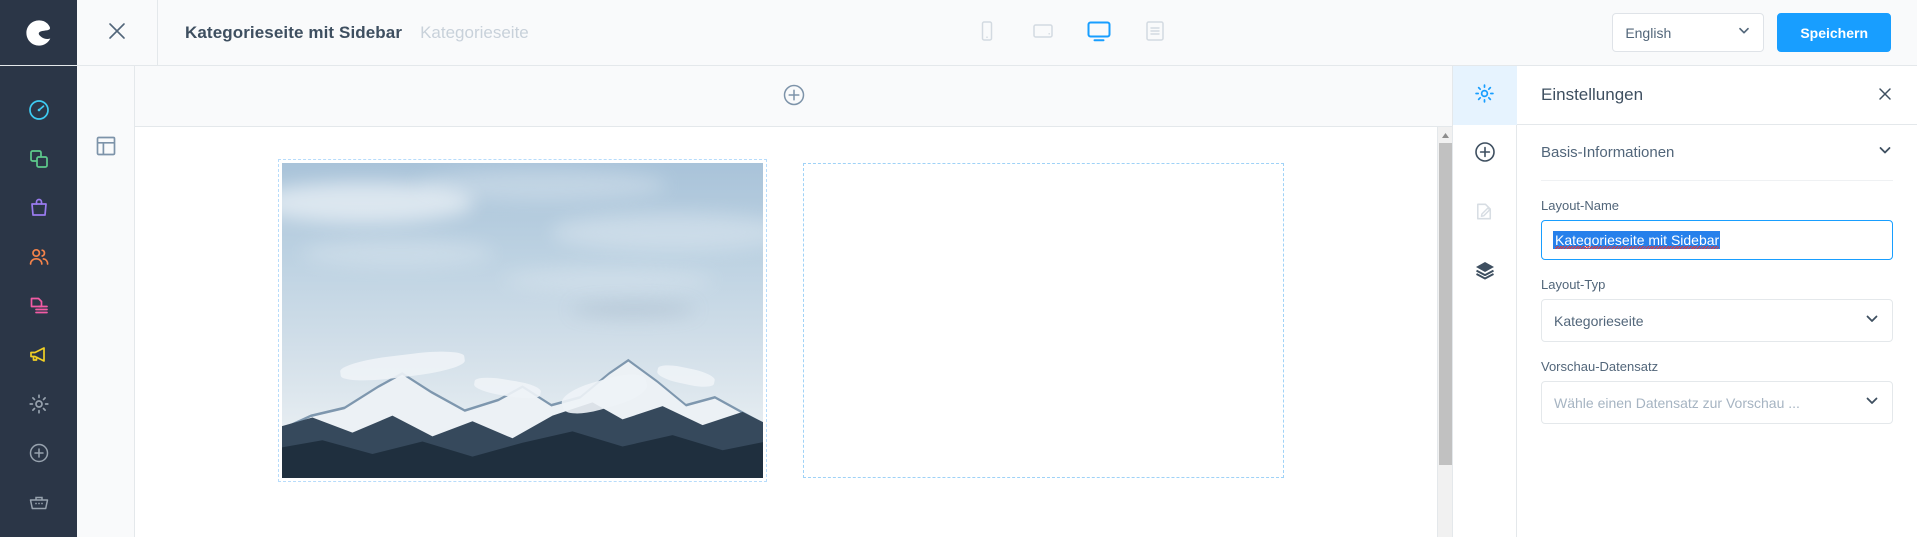 This screenshot has height=537, width=1917. What do you see at coordinates (1648, 32) in the screenshot?
I see `language-select-value: English` at bounding box center [1648, 32].